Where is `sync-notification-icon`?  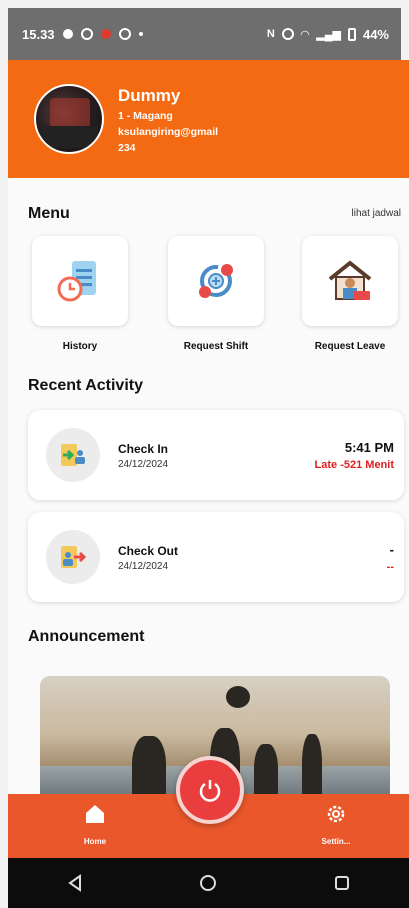 sync-notification-icon is located at coordinates (86, 34).